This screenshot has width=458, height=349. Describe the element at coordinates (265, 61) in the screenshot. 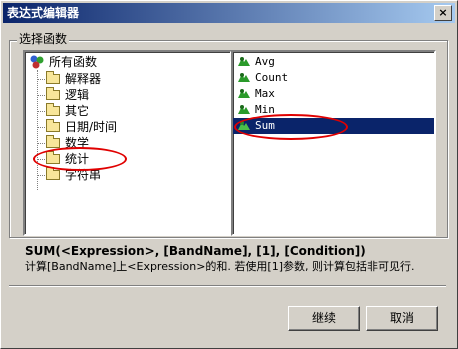

I see `function-label: Avg` at that location.